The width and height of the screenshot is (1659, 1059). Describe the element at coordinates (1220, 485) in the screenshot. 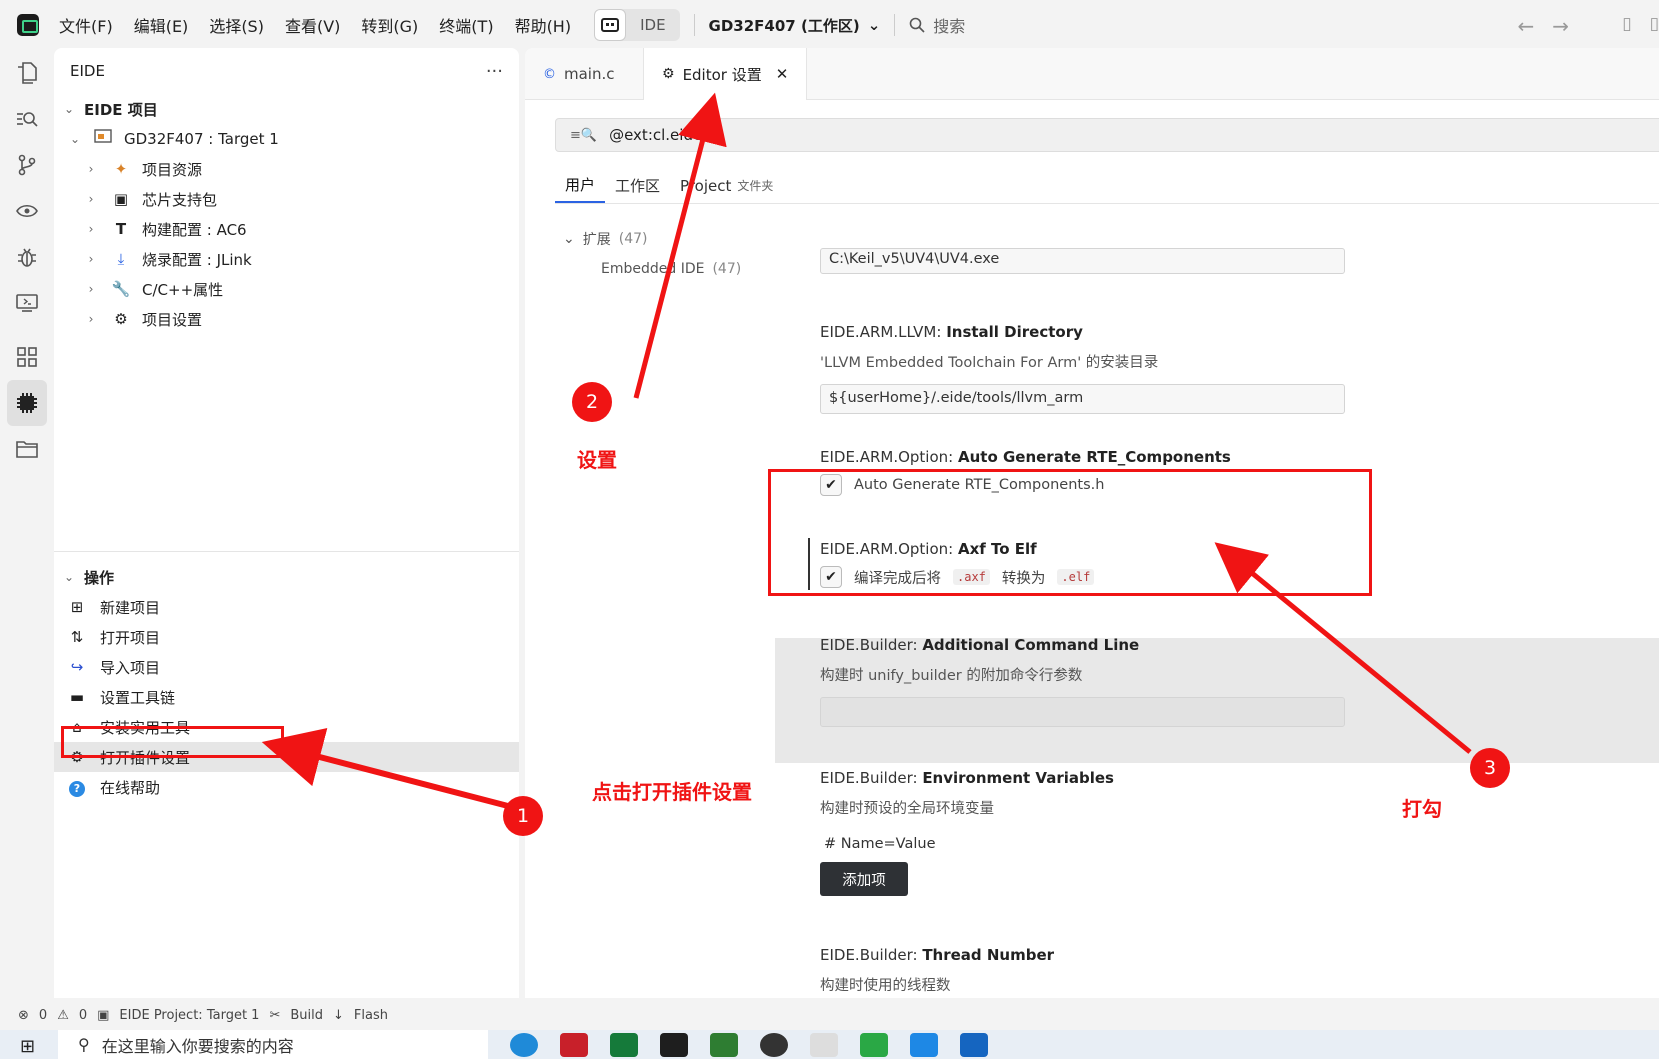

I see `rte-checkbox-row: ✔ Auto Generate RTE_Components.h` at that location.